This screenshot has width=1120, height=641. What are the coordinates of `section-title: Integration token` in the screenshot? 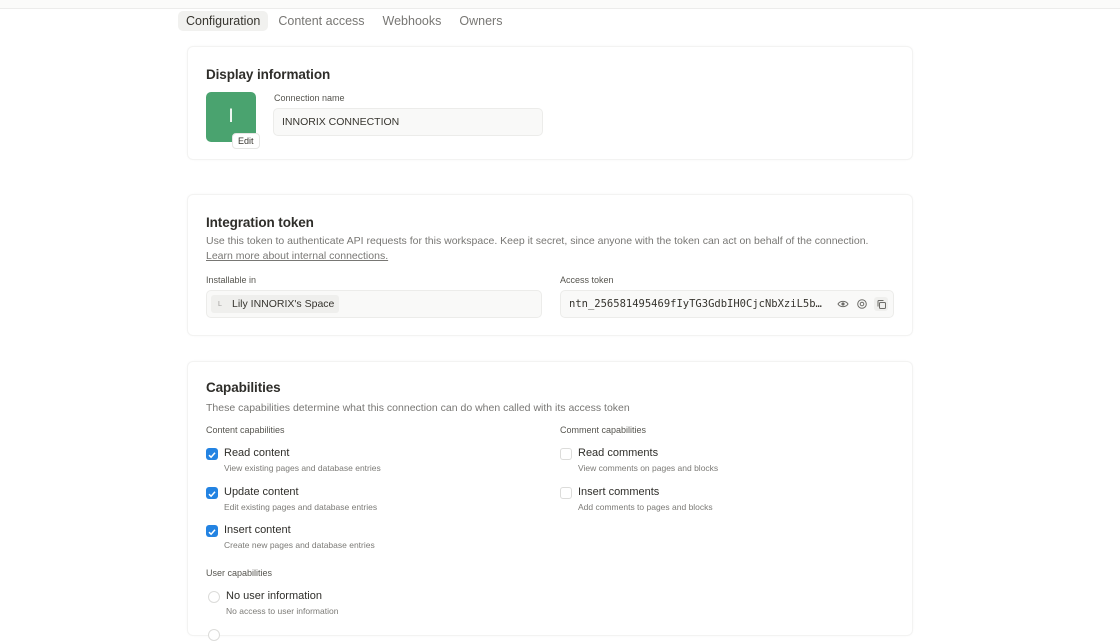 It's located at (260, 222).